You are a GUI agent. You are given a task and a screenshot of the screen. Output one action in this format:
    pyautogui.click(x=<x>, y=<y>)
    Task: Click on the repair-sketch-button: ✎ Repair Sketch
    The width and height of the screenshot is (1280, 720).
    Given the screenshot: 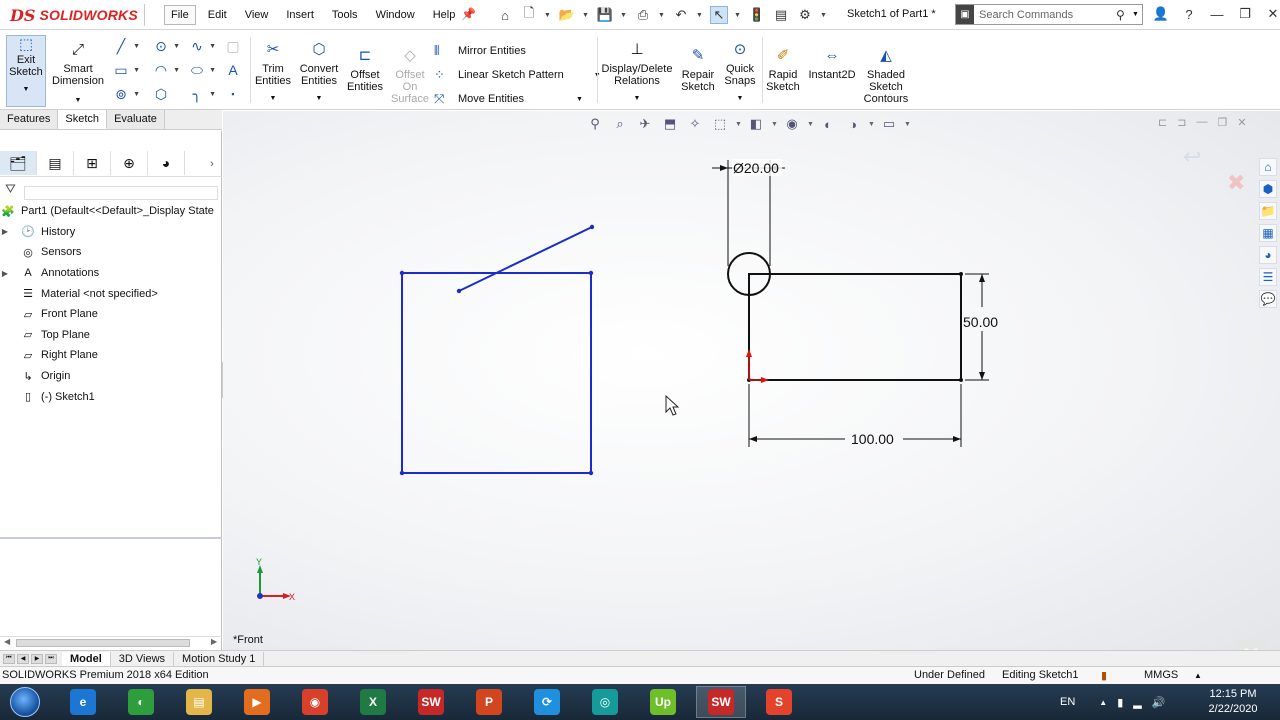 What is the action you would take?
    pyautogui.click(x=698, y=69)
    